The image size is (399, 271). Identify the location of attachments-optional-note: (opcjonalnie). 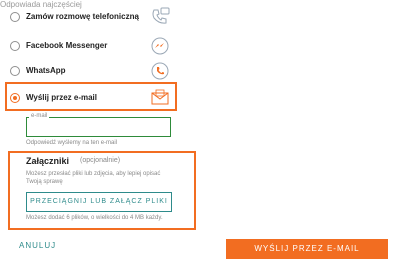
(100, 160).